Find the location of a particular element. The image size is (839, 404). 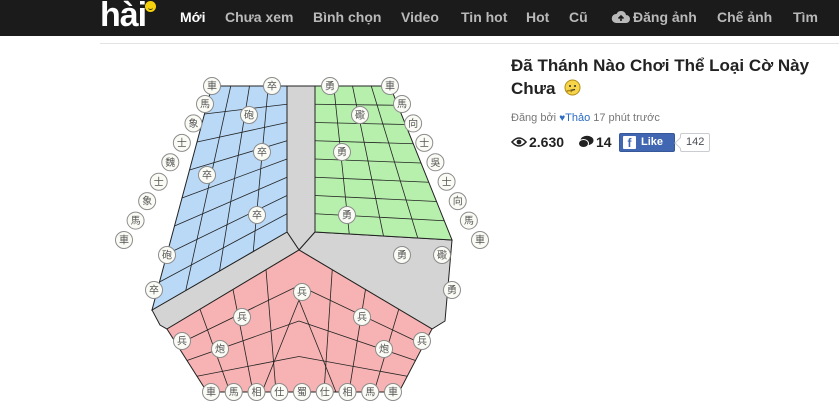

nav-item-cu: Cũ is located at coordinates (578, 18).